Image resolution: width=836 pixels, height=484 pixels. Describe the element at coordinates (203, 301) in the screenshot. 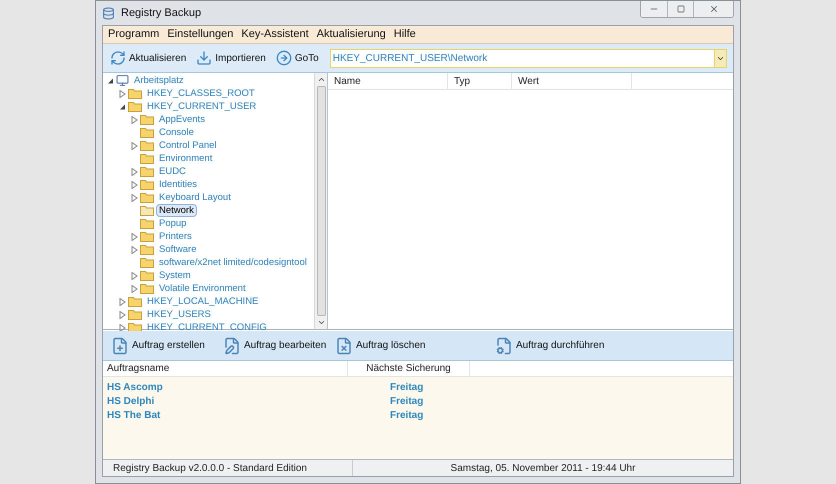

I see `tree-item: HKEY_LOCAL_MACHINE` at that location.